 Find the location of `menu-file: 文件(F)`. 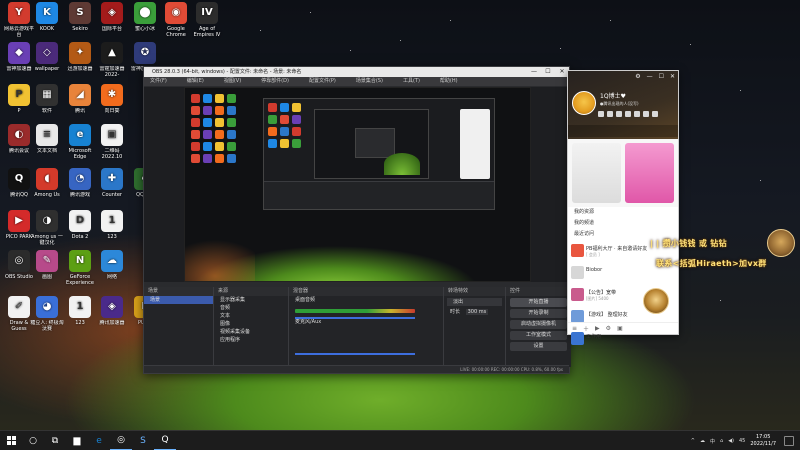

menu-file: 文件(F) is located at coordinates (158, 81).